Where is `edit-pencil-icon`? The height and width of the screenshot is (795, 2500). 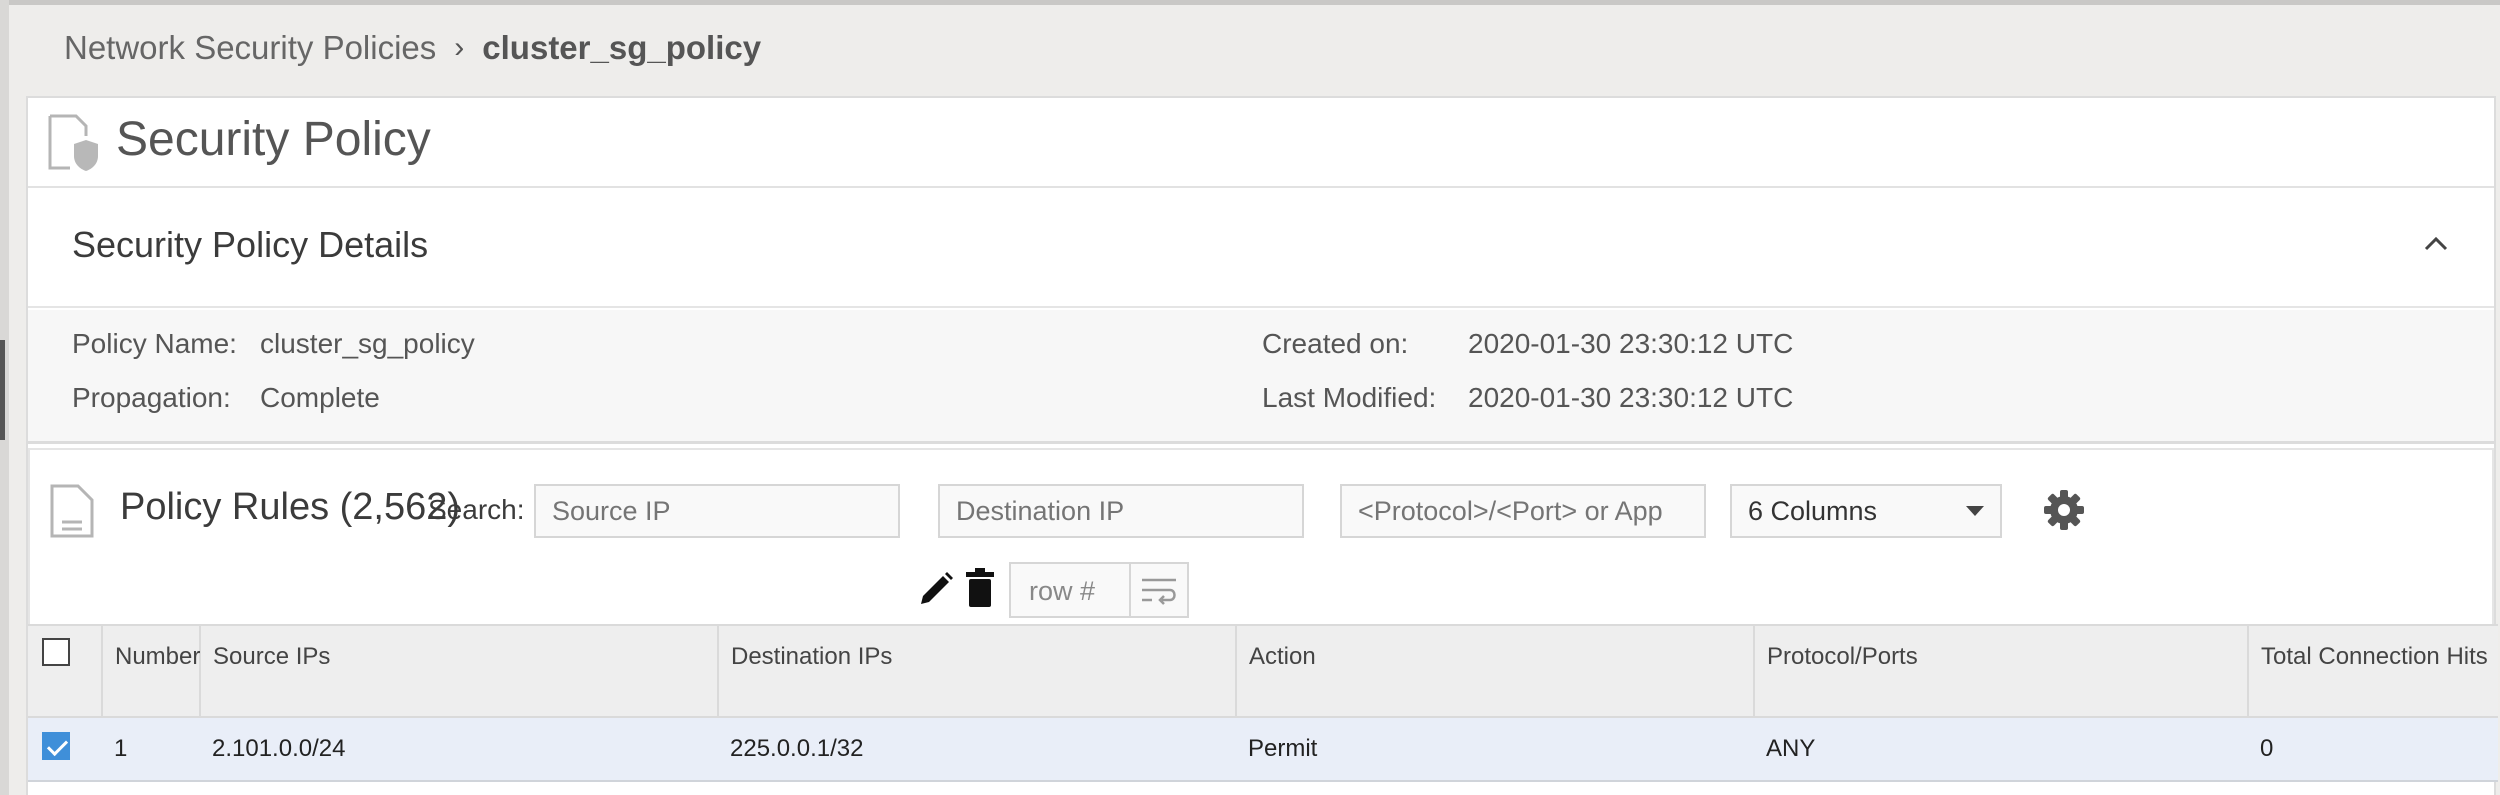 edit-pencil-icon is located at coordinates (936, 589).